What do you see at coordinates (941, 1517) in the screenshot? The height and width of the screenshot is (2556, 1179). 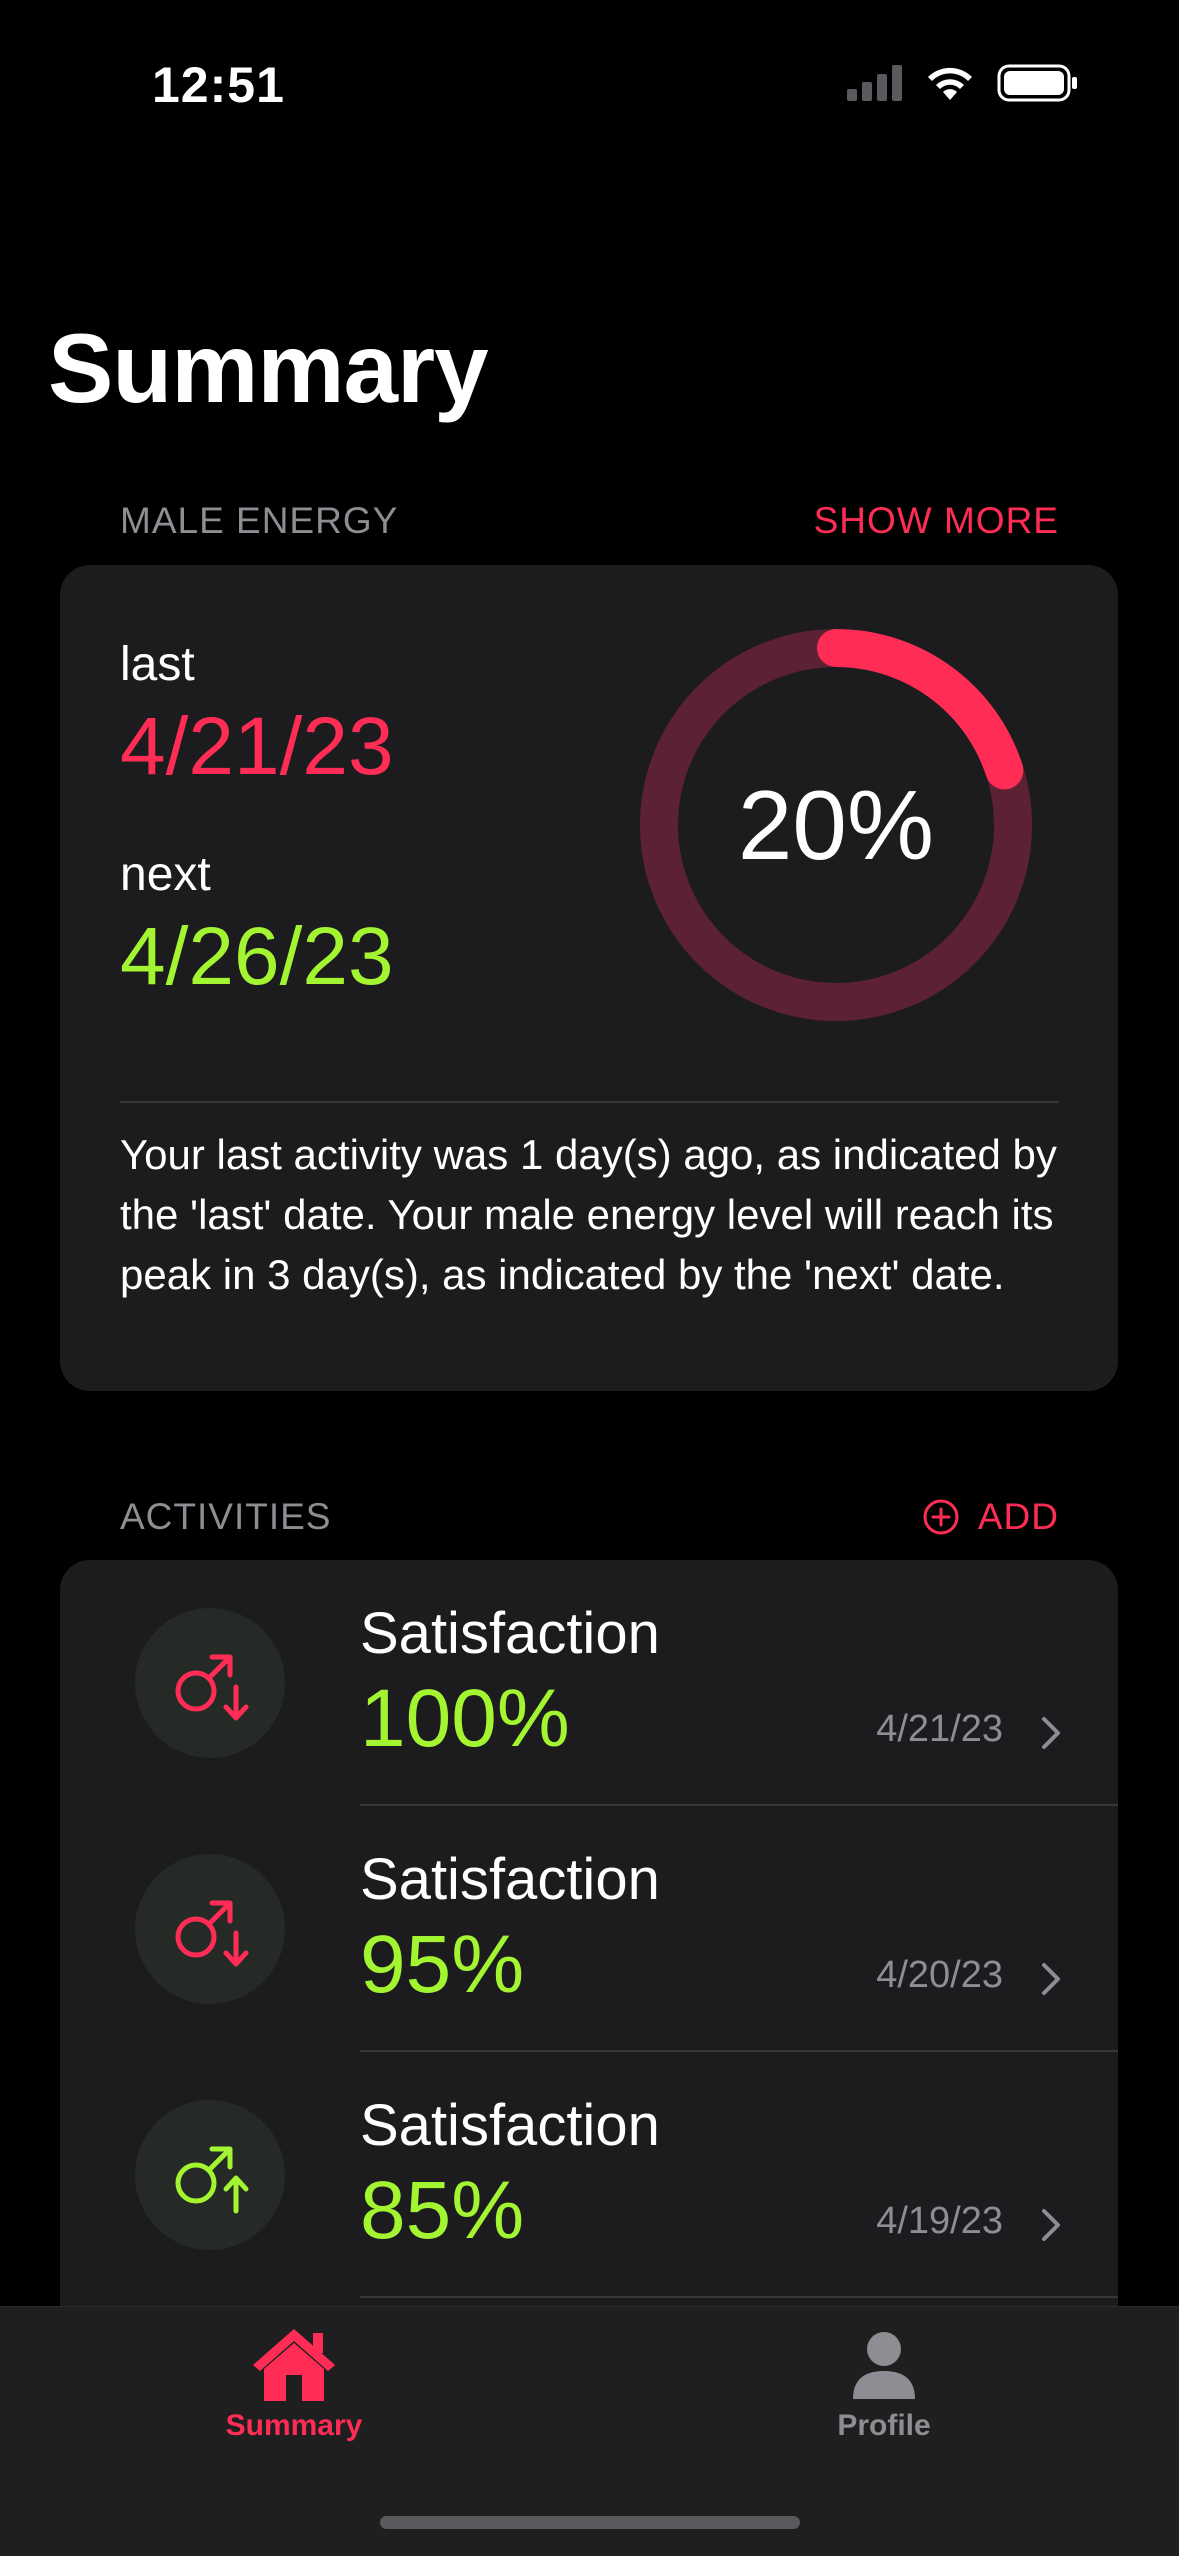 I see `plus-circle-icon` at bounding box center [941, 1517].